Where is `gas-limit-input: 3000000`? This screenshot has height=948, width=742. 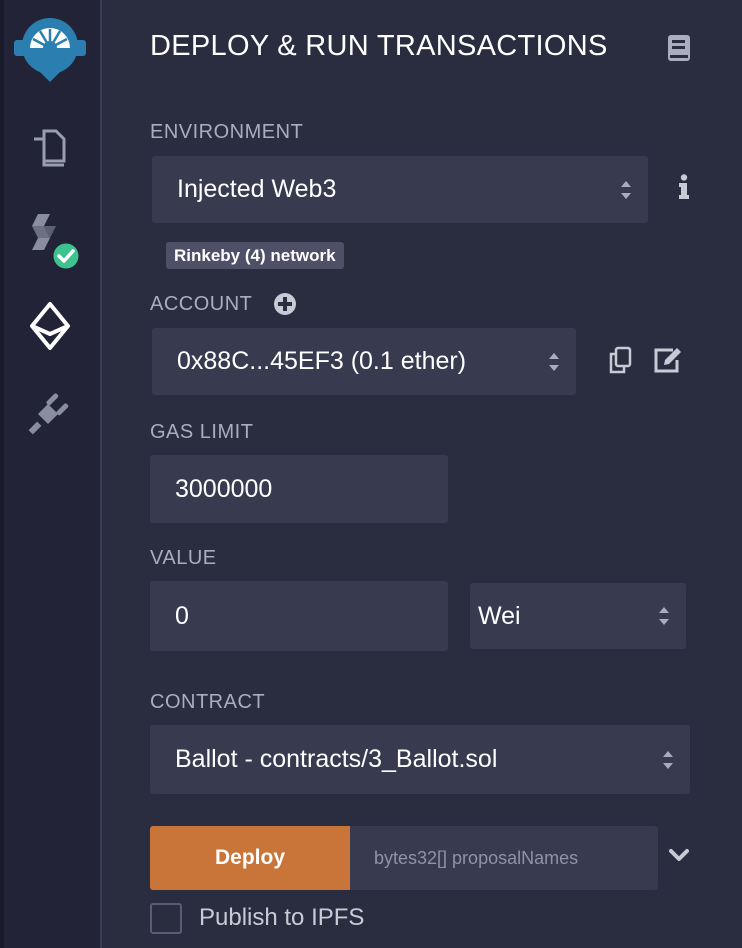 gas-limit-input: 3000000 is located at coordinates (299, 489).